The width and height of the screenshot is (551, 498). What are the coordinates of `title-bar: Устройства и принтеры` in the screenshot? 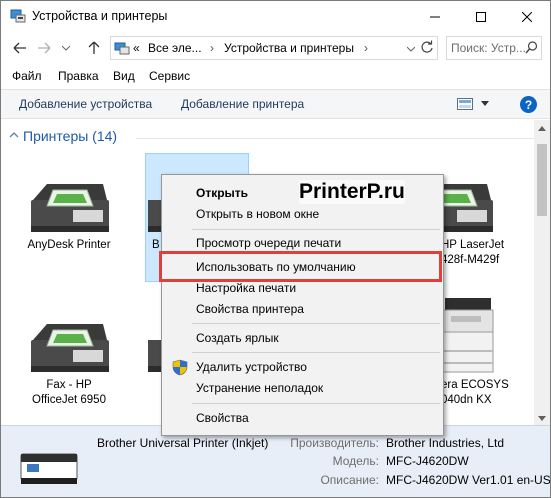 It's located at (275, 16).